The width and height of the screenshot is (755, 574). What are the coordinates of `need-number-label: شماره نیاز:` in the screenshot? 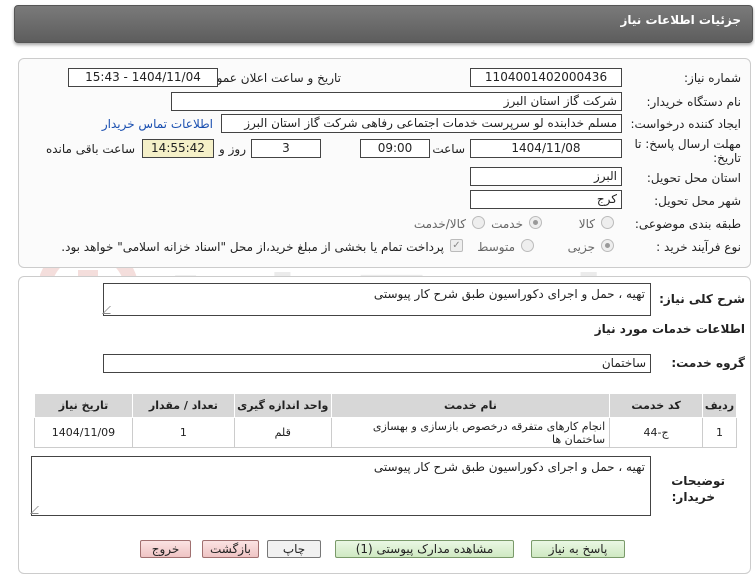 It's located at (712, 78).